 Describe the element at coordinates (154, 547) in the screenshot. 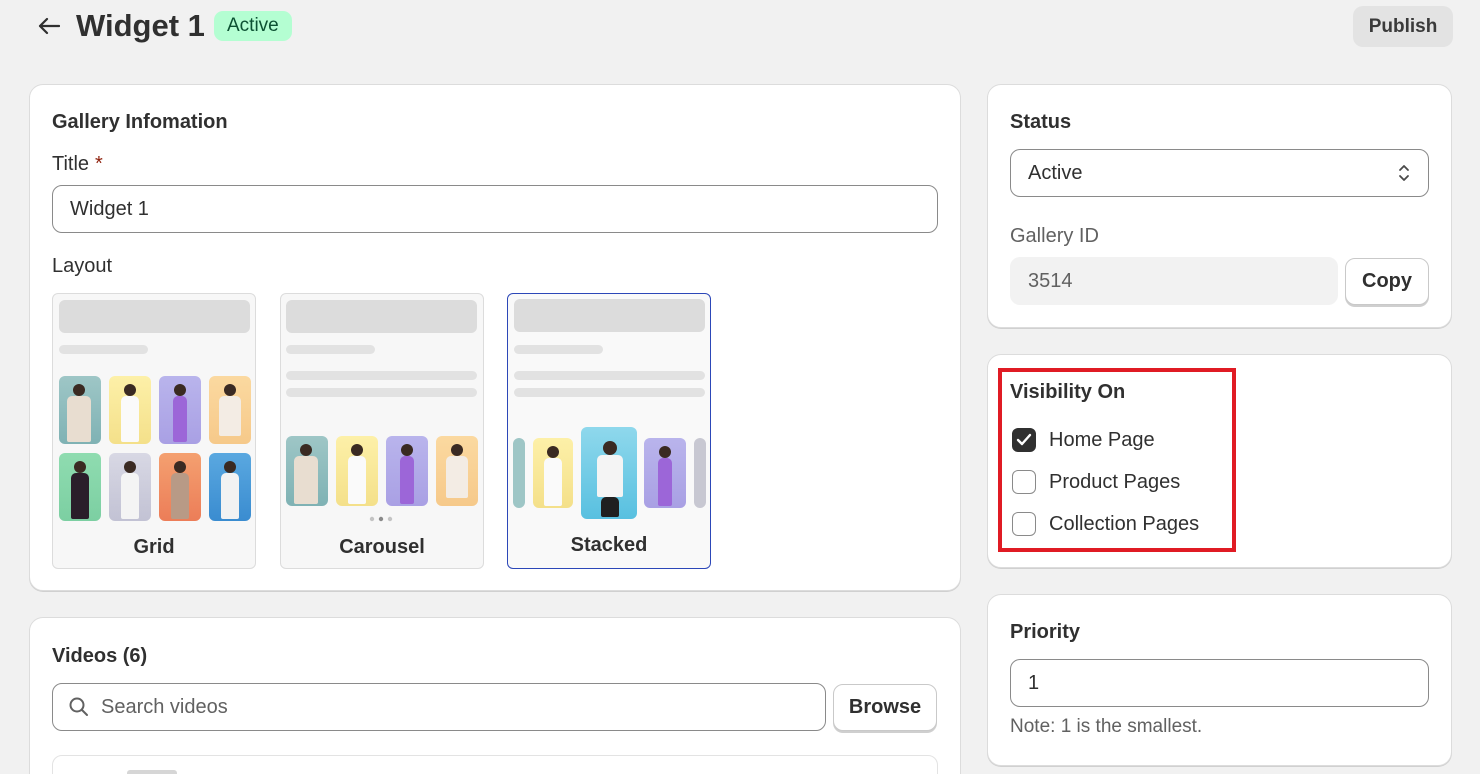

I see `layout-label-grid: Grid` at that location.